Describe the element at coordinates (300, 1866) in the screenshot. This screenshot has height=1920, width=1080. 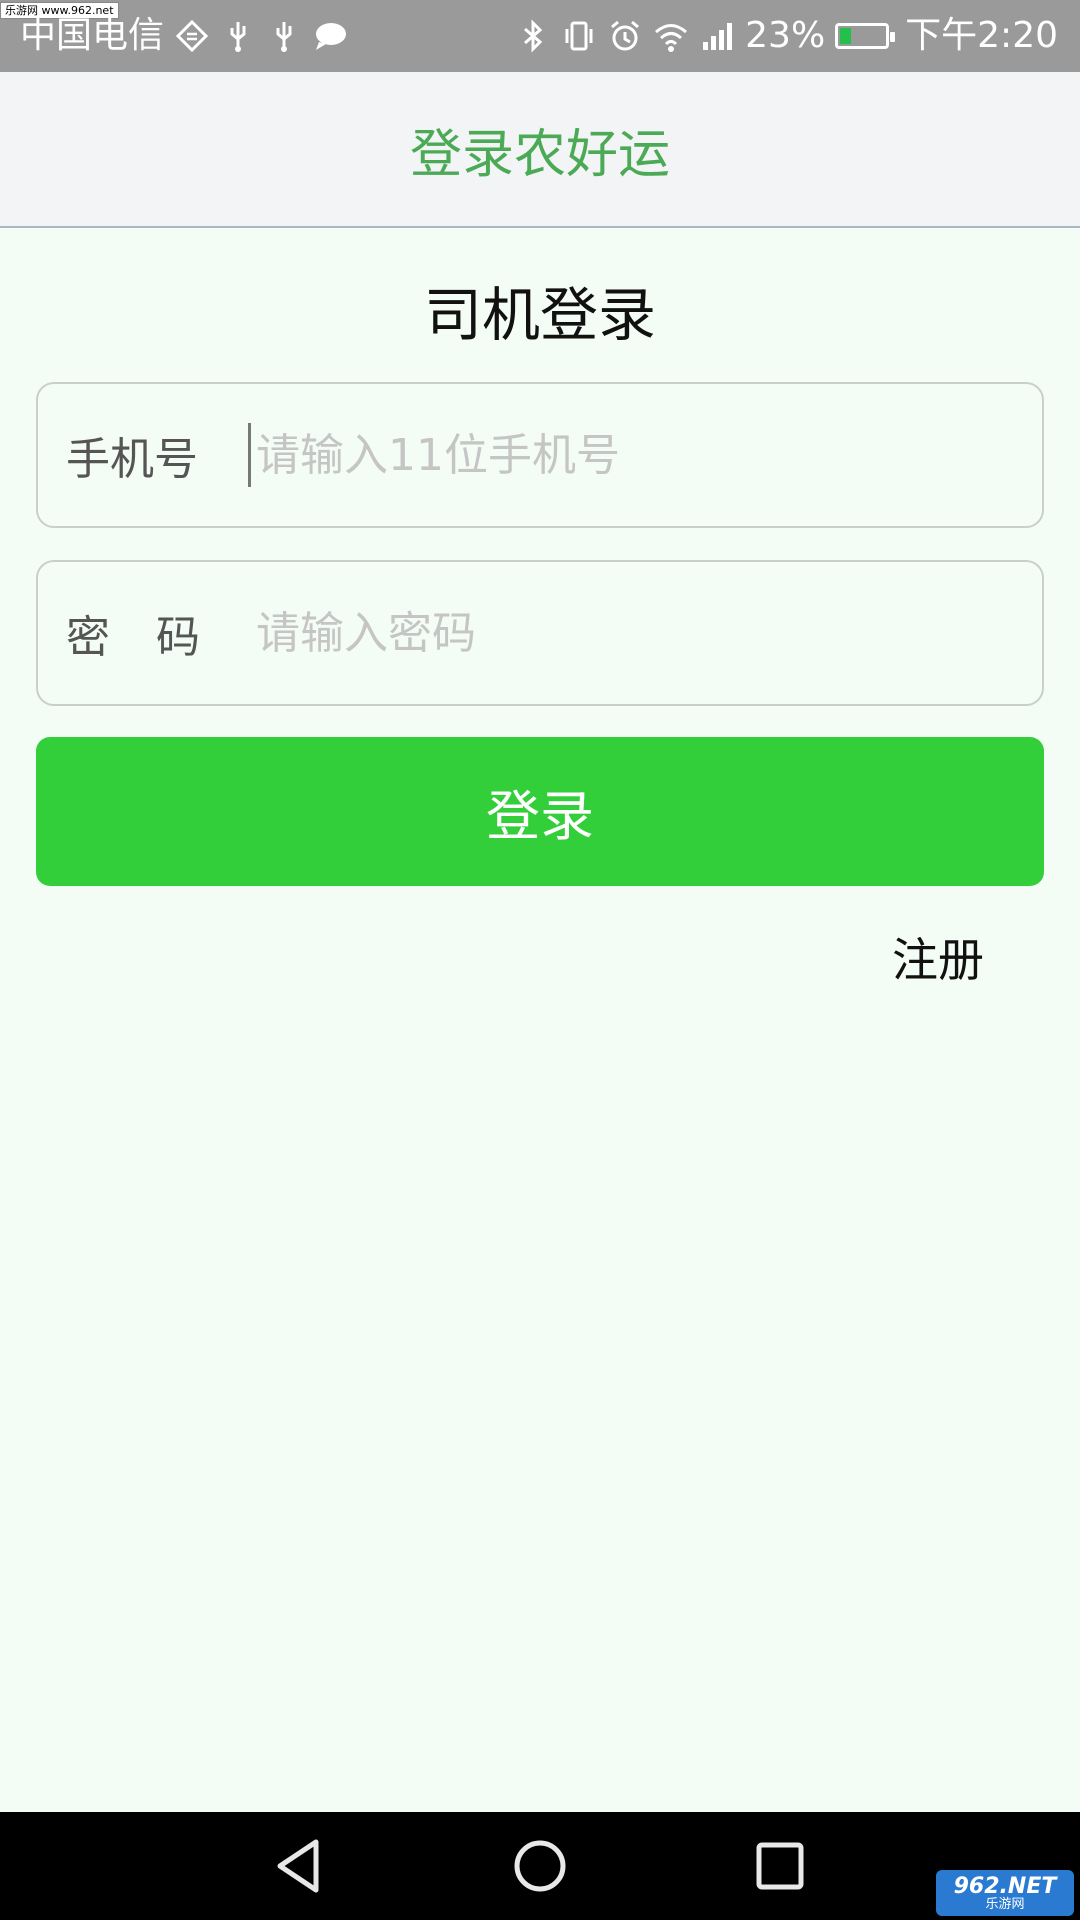
I see `back-icon` at that location.